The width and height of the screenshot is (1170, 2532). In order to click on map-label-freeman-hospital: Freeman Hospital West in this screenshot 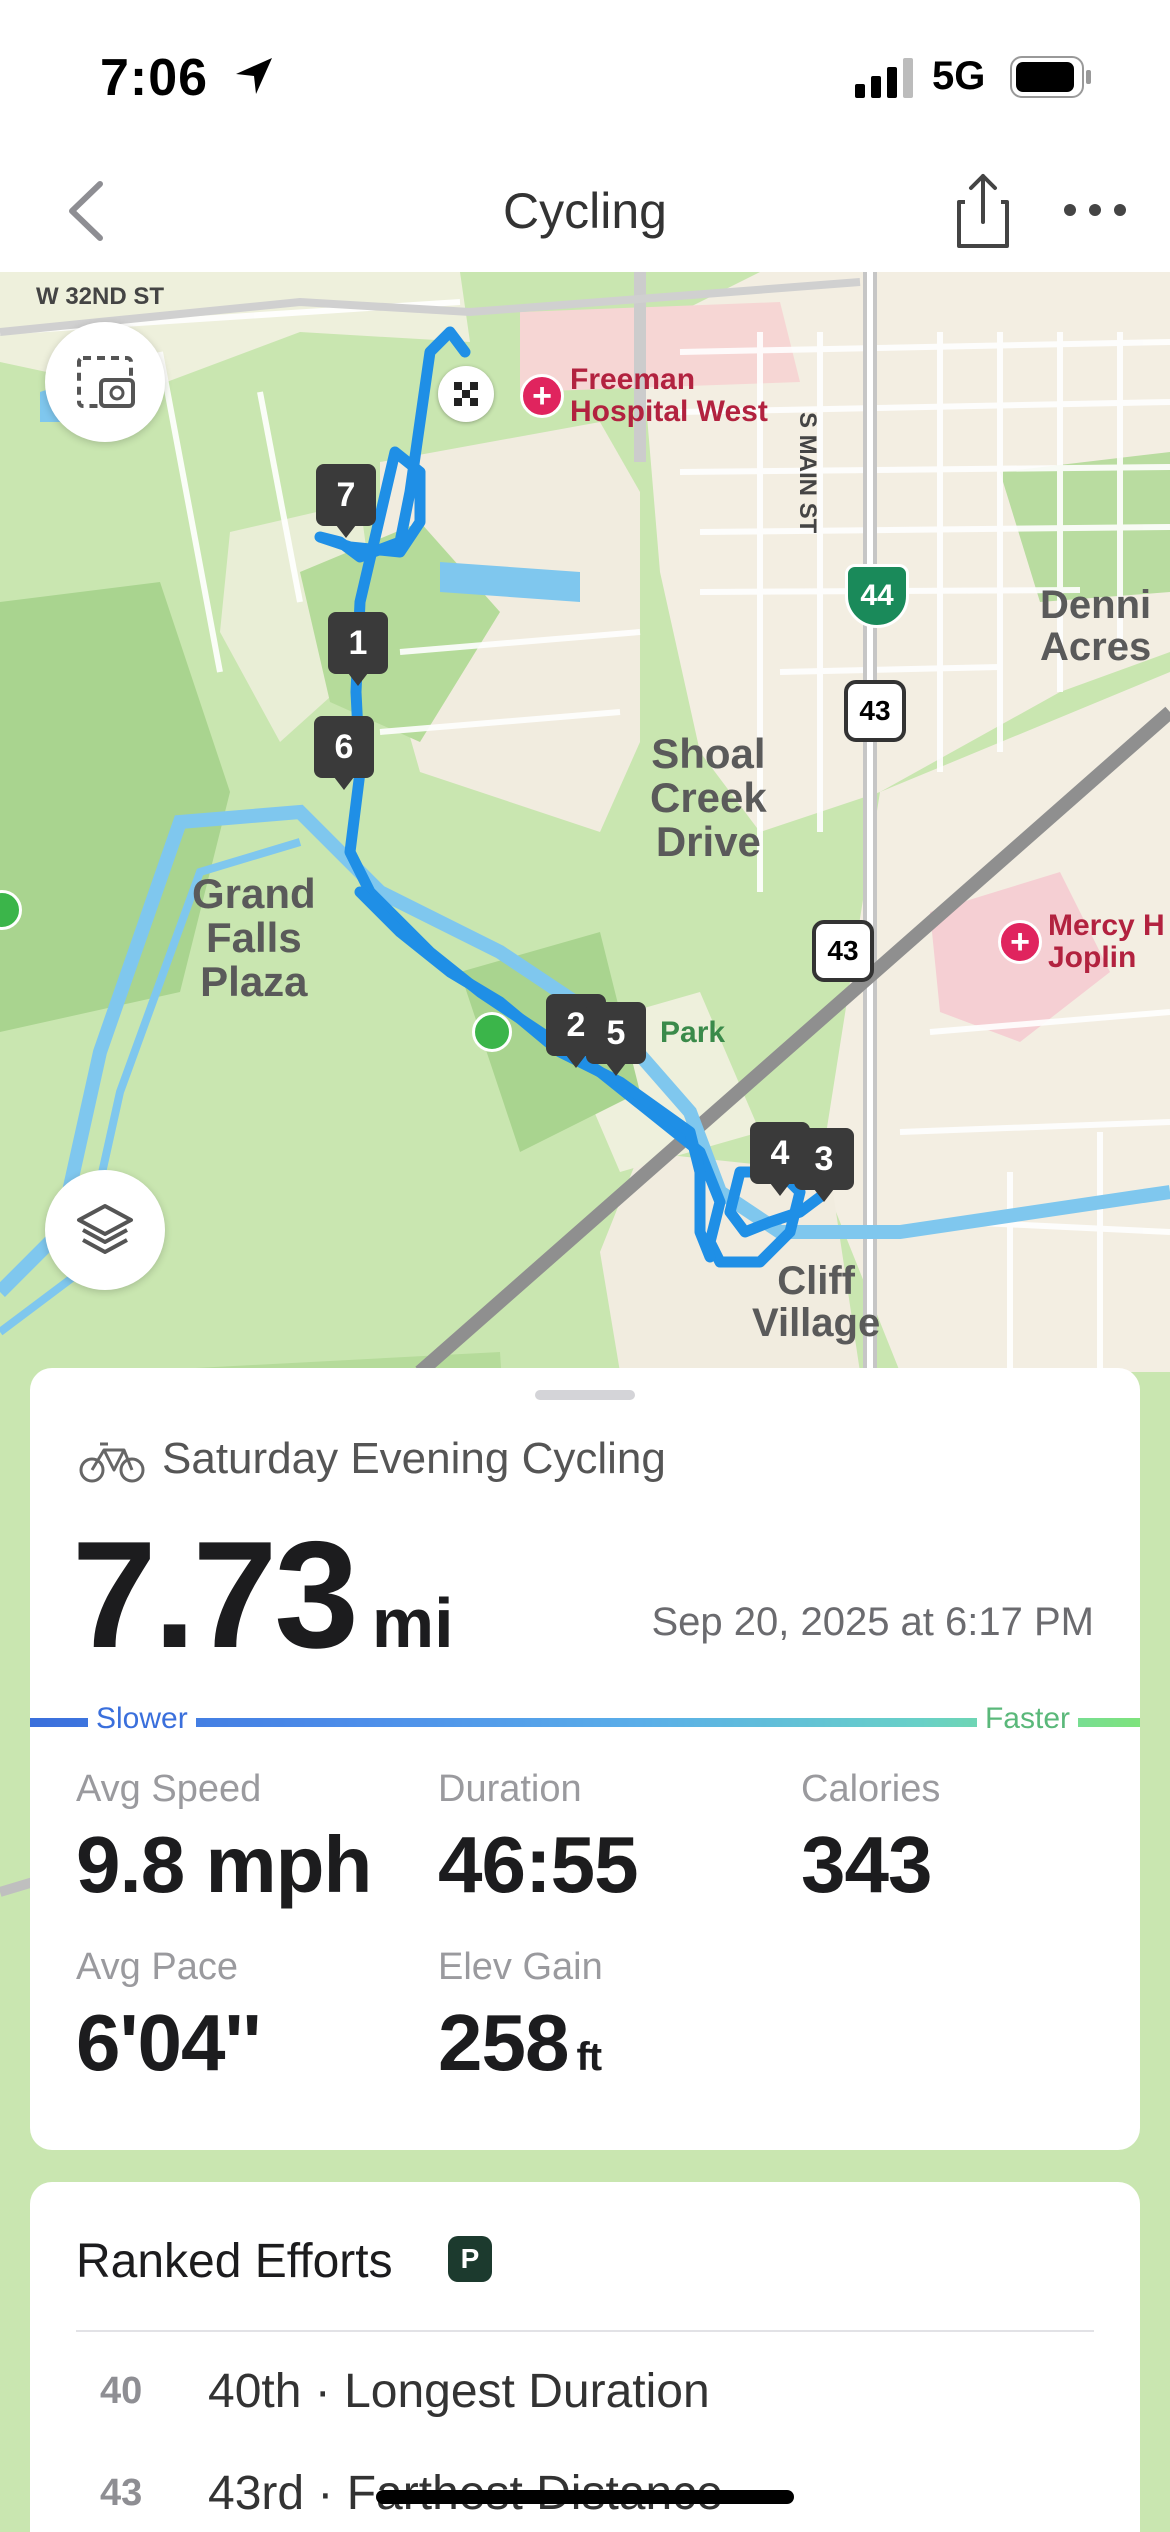, I will do `click(669, 395)`.